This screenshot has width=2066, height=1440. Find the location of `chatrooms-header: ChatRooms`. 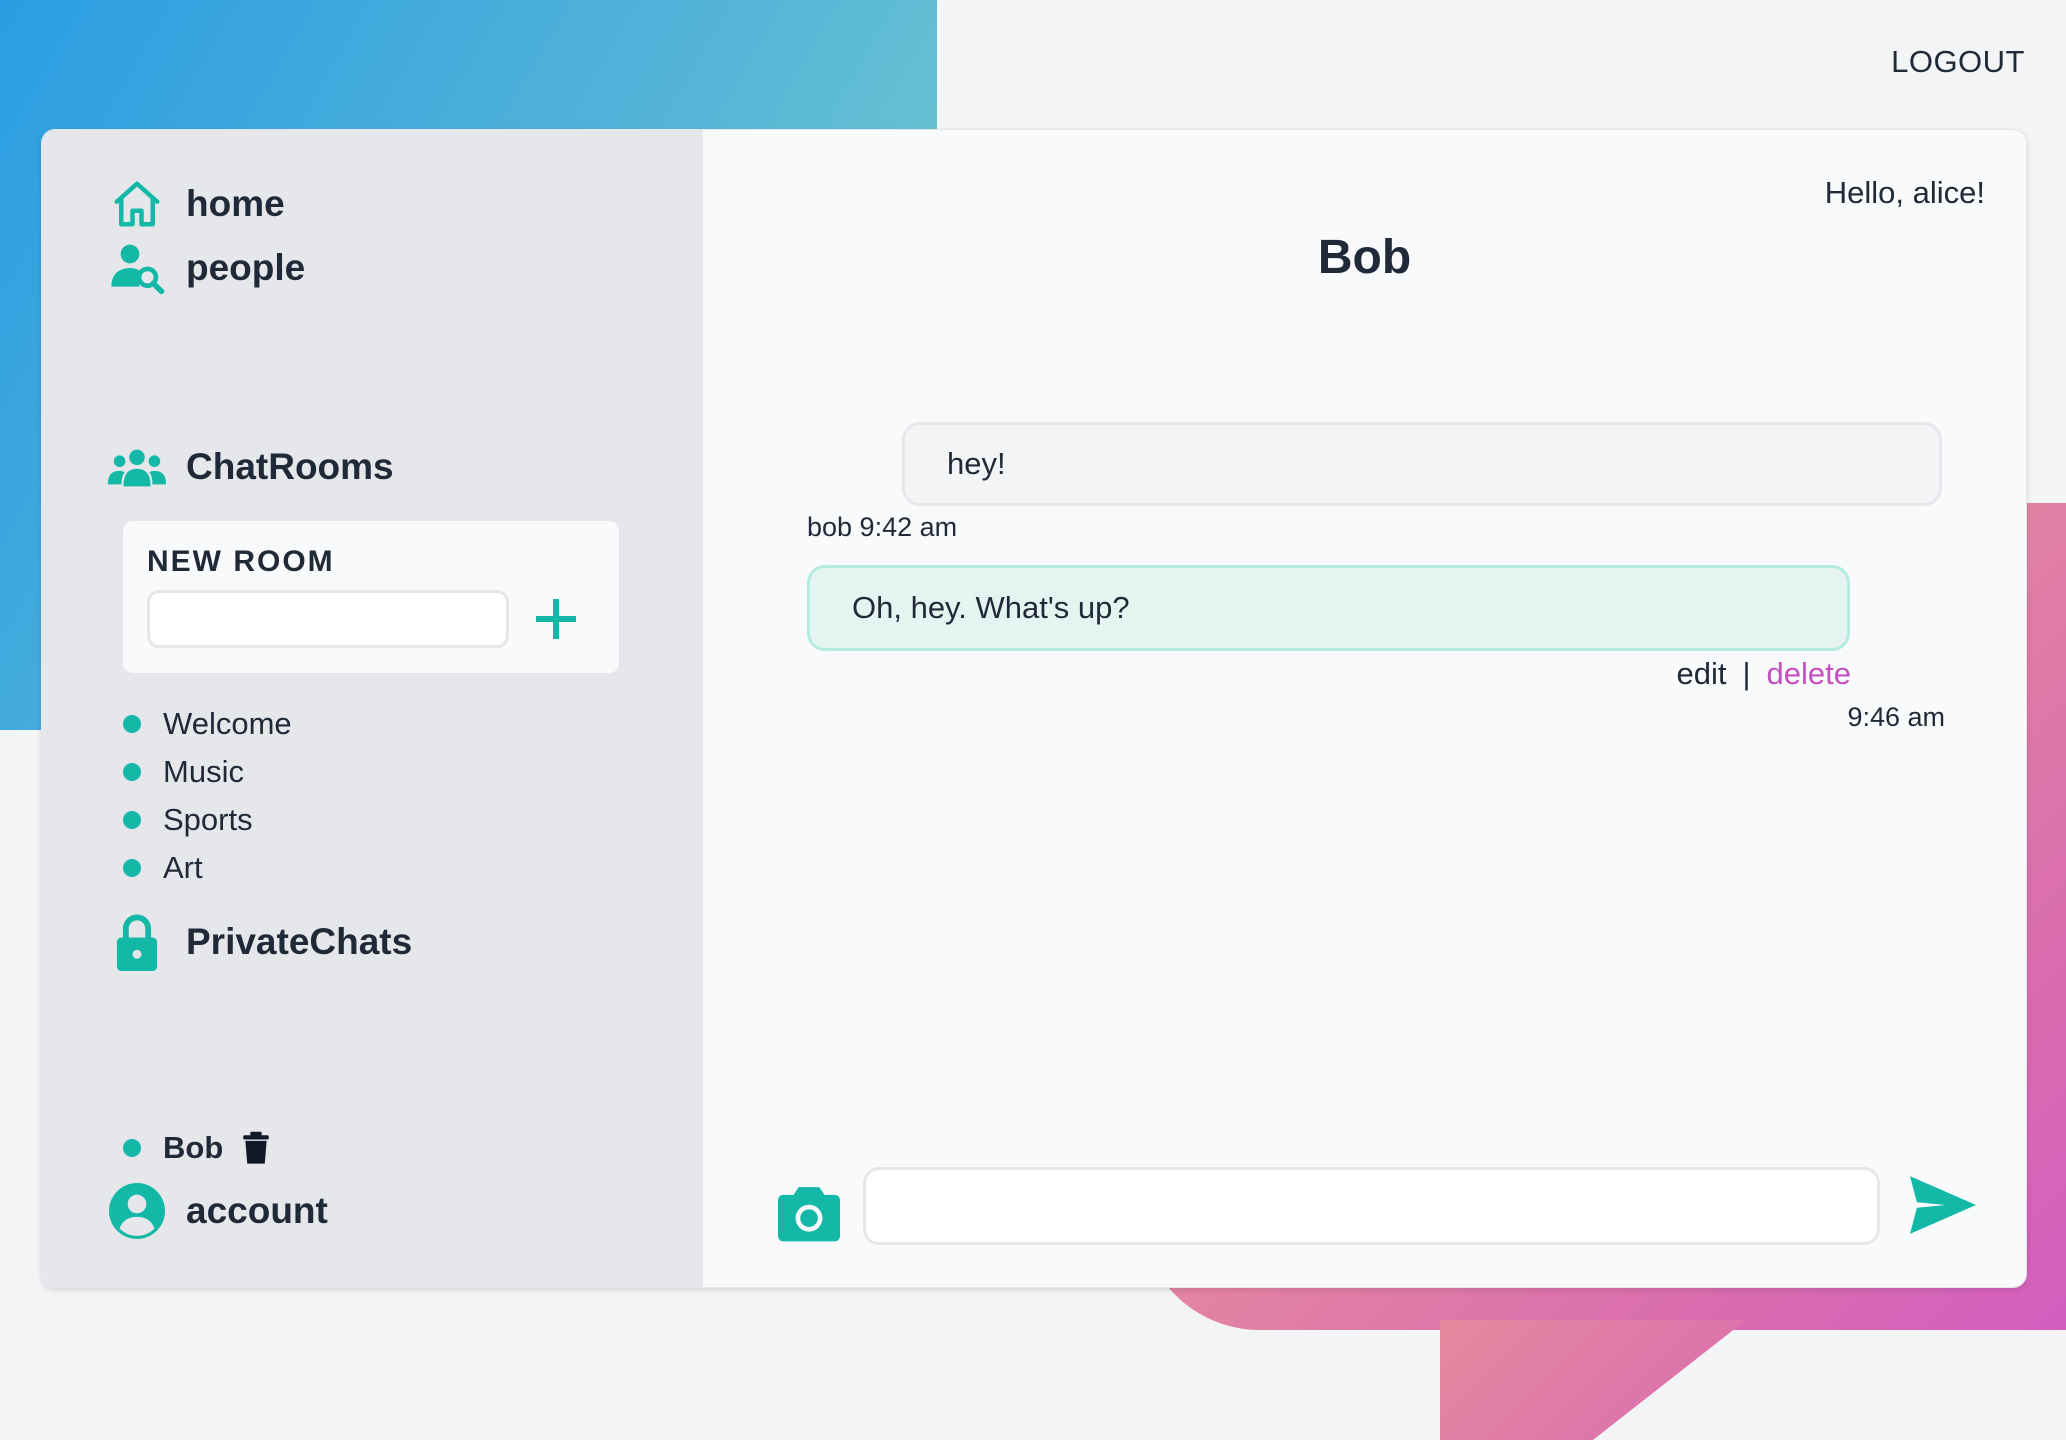

chatrooms-header: ChatRooms is located at coordinates (251, 467).